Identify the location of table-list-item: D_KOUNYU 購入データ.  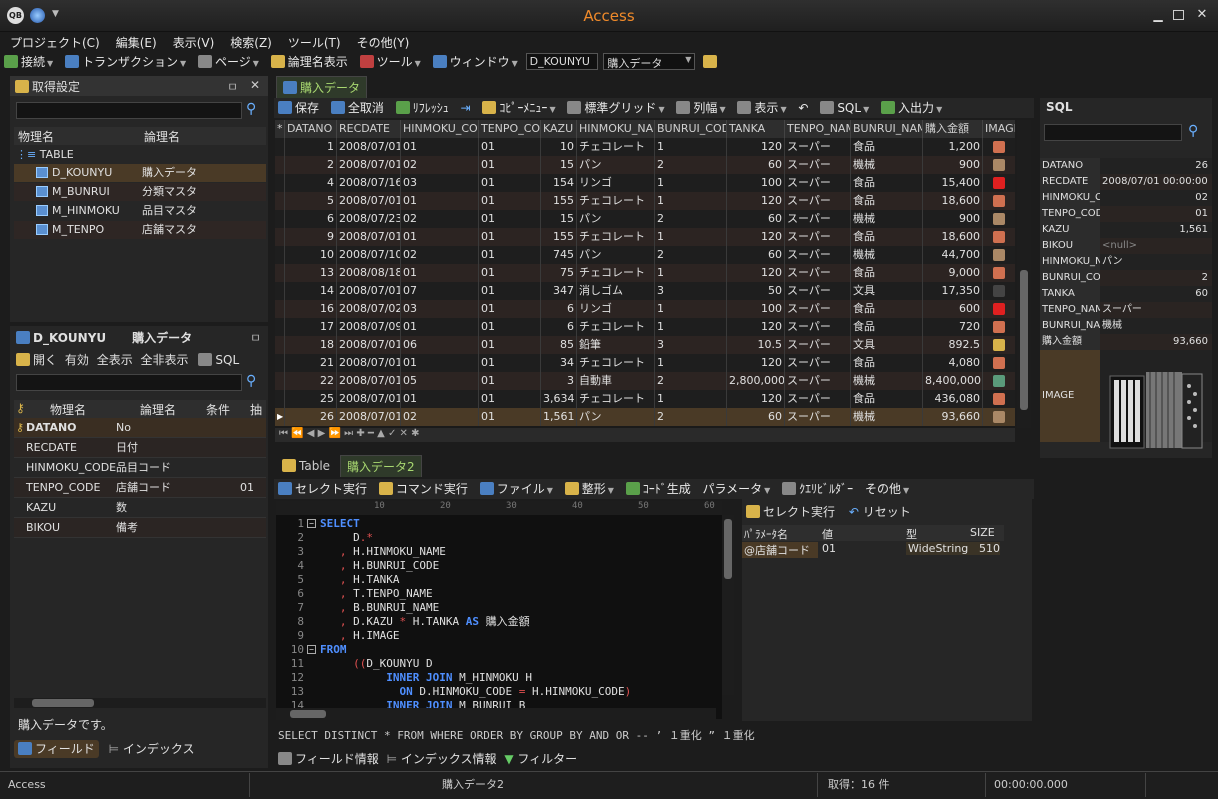
(140, 173).